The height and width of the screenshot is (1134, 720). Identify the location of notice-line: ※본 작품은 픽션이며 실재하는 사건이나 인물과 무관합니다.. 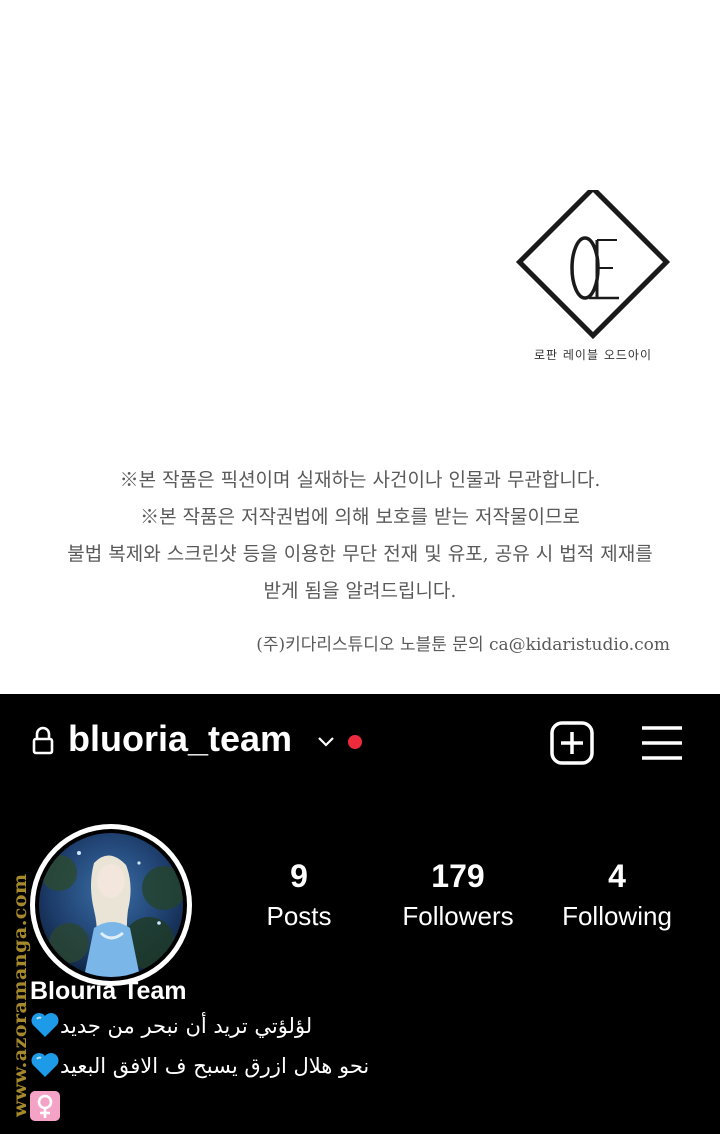
(360, 480).